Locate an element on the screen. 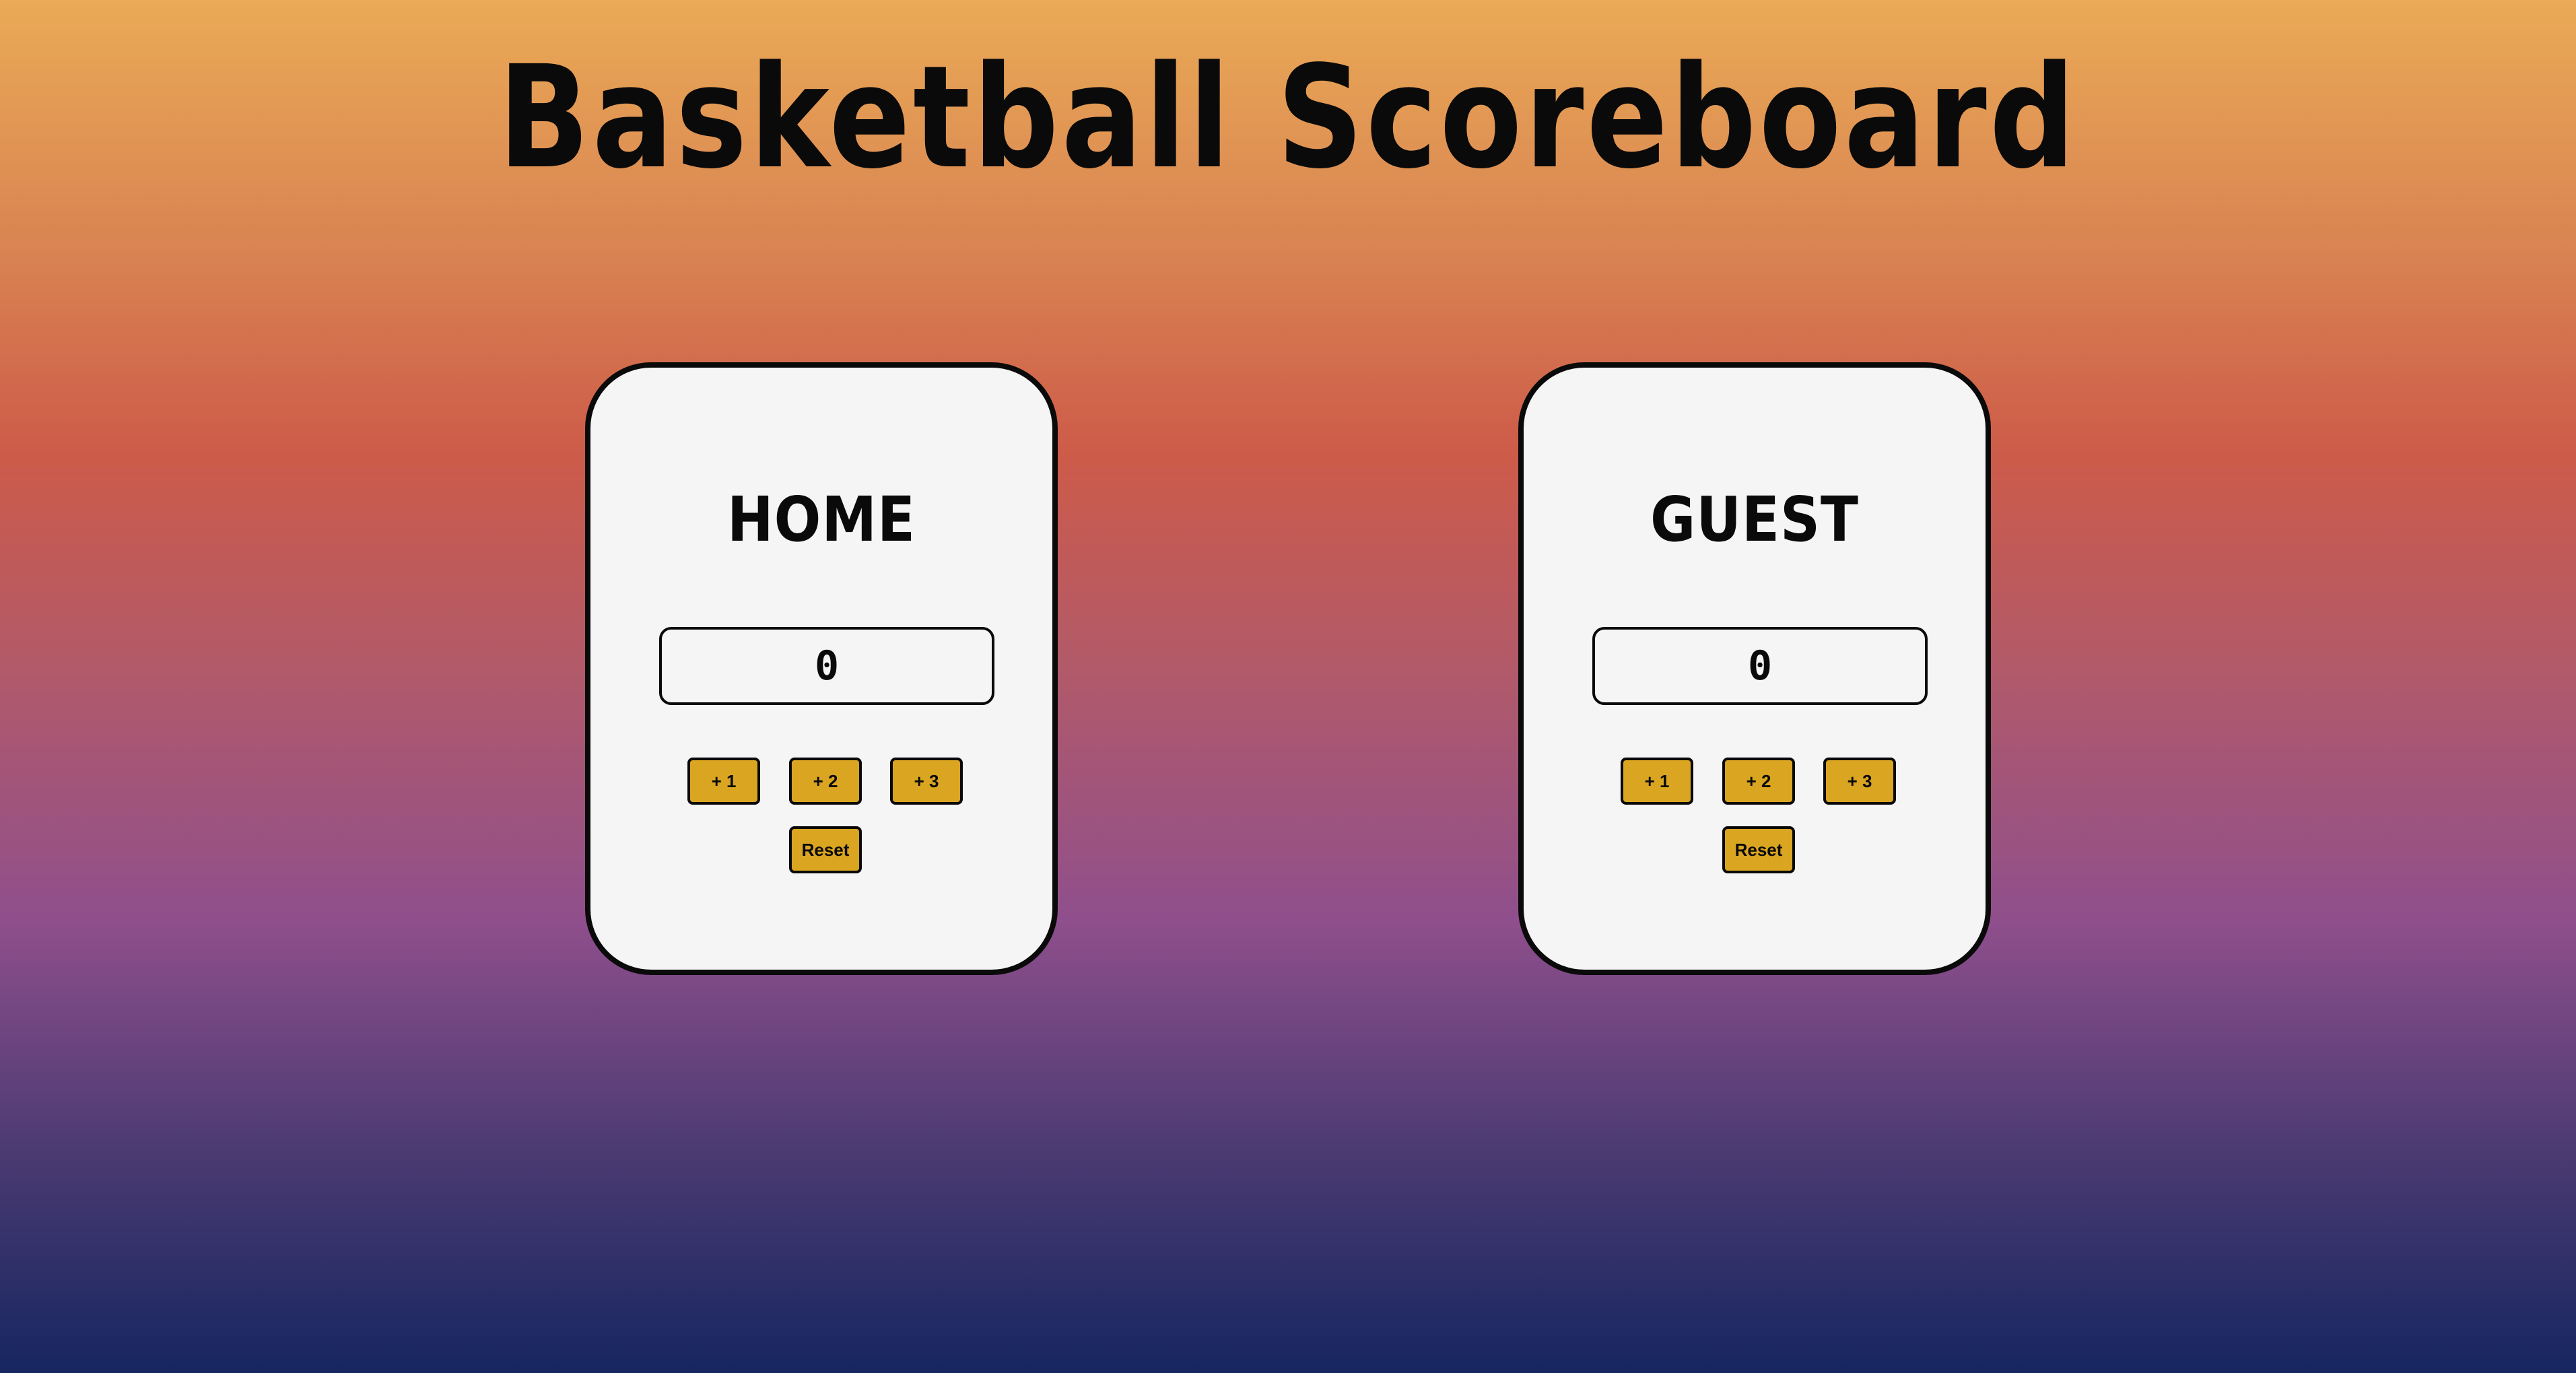  home-reset-button: Reset is located at coordinates (825, 849).